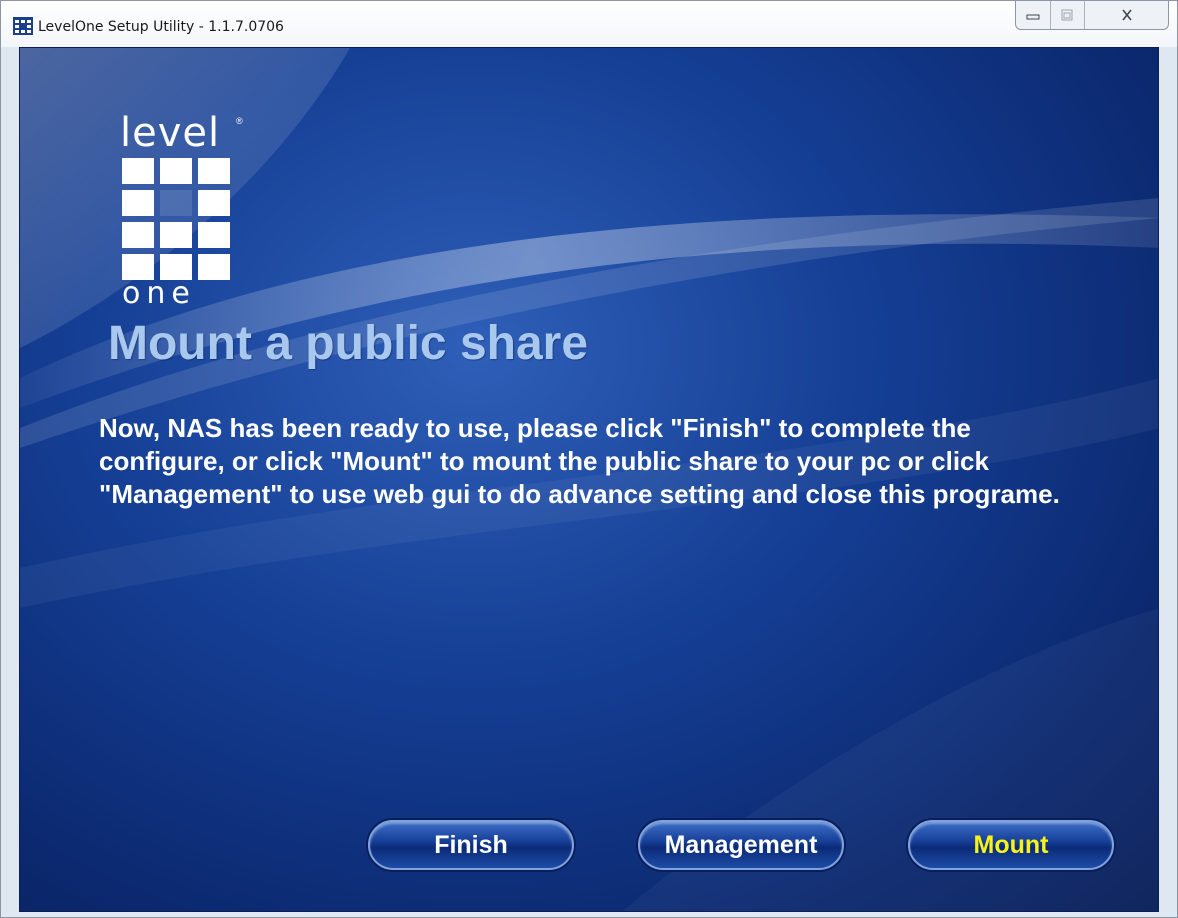  Describe the element at coordinates (170, 133) in the screenshot. I see `logo-level-text: level` at that location.